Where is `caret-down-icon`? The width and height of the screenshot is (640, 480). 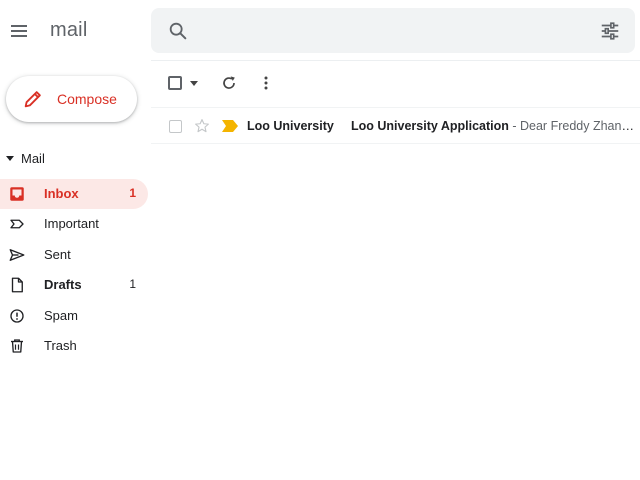
caret-down-icon is located at coordinates (10, 158).